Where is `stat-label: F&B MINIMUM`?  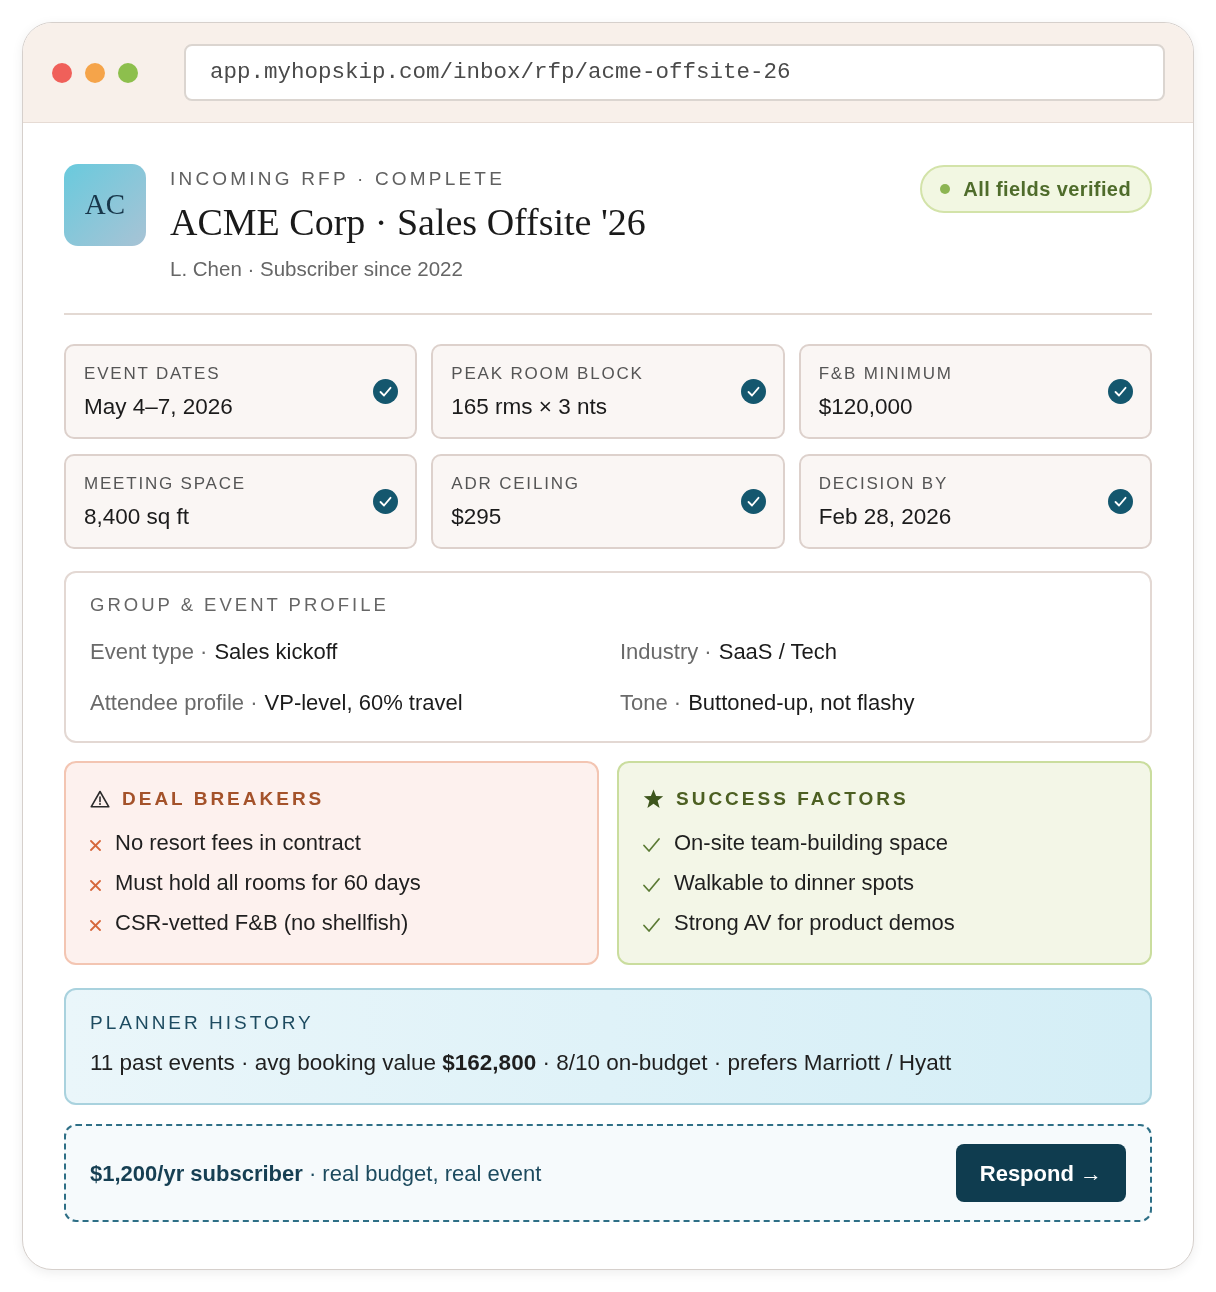
stat-label: F&B MINIMUM is located at coordinates (885, 373).